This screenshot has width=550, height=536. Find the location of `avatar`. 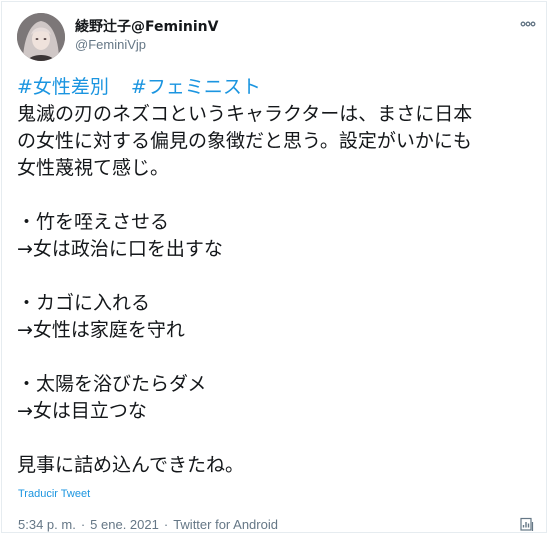

avatar is located at coordinates (41, 37).